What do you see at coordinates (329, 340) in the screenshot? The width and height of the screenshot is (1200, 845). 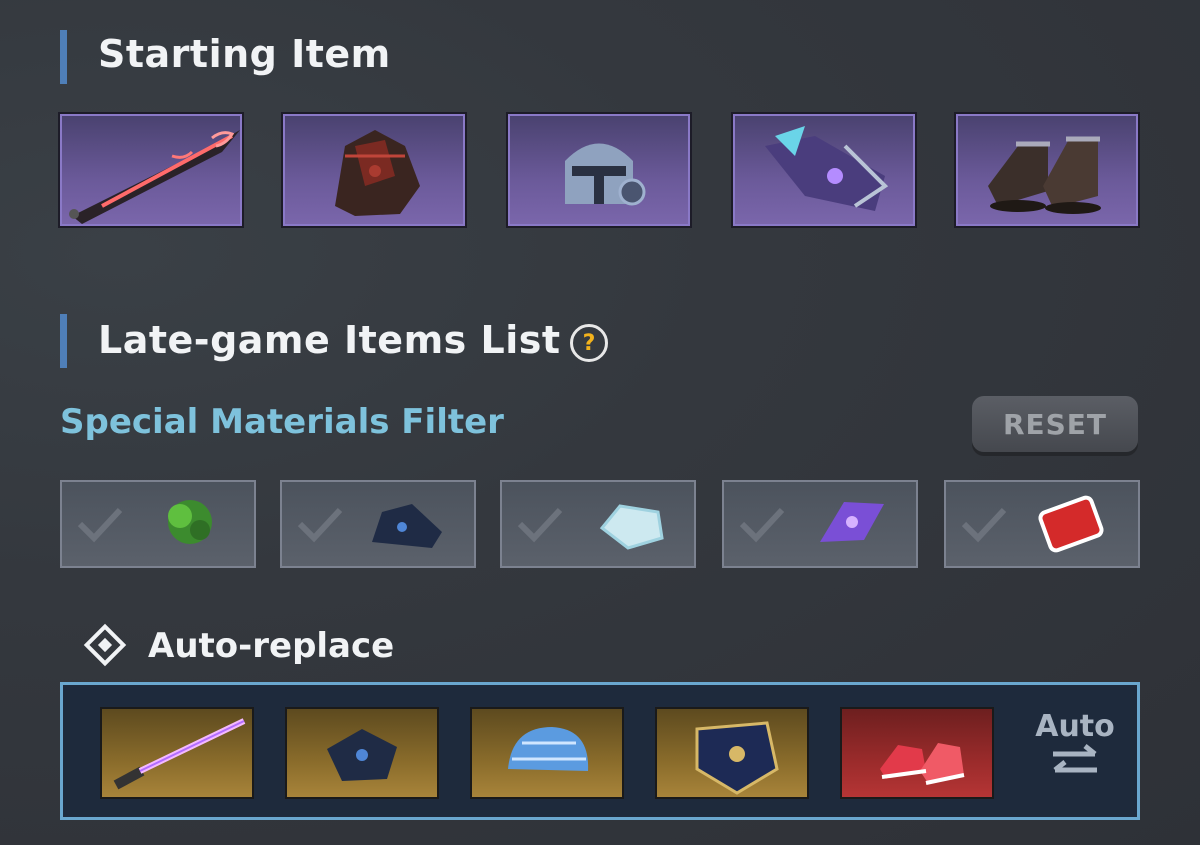 I see `late-game-title: Late-game Items List` at bounding box center [329, 340].